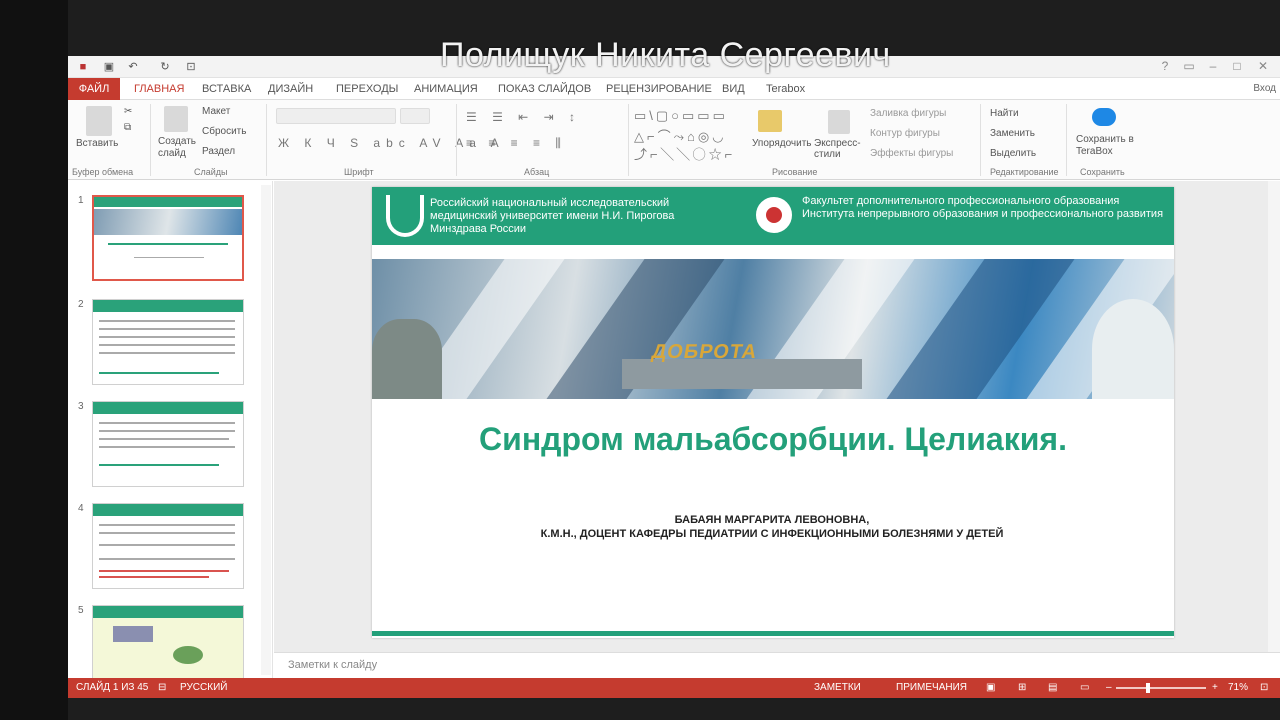  Describe the element at coordinates (133, 67) in the screenshot. I see `undo-icon: ↶` at that location.